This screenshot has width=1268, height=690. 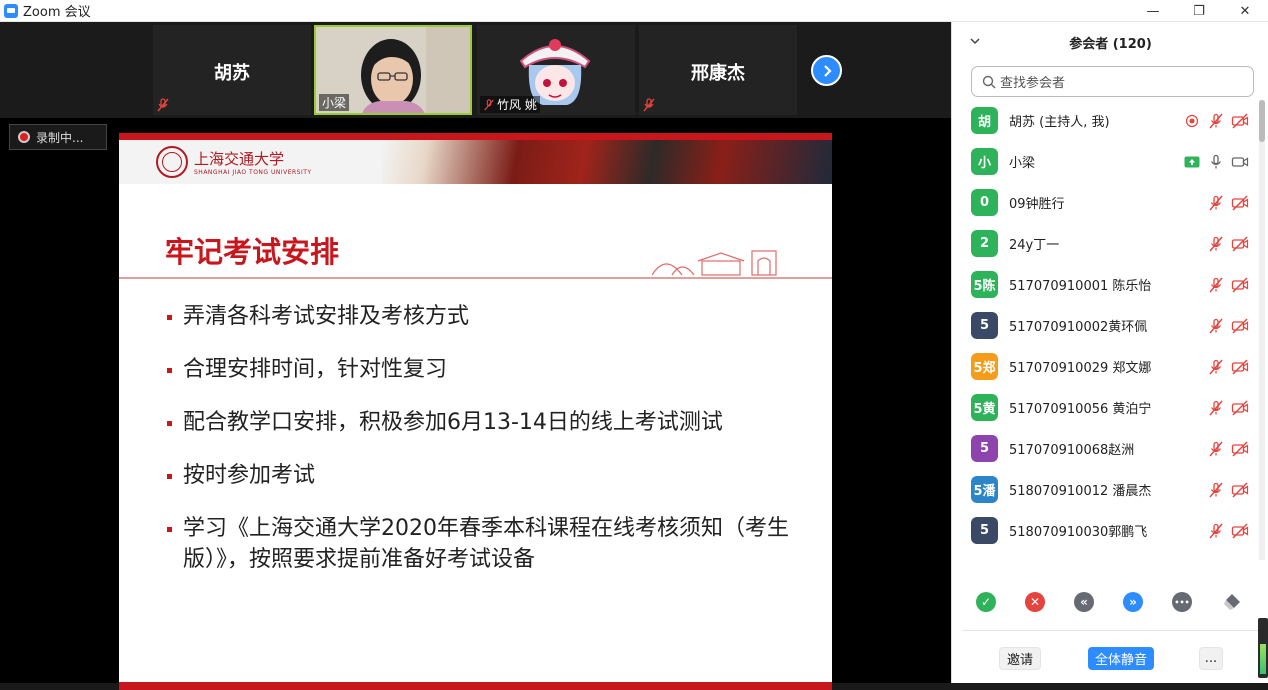 What do you see at coordinates (1084, 602) in the screenshot?
I see `reaction-slower-button: «` at bounding box center [1084, 602].